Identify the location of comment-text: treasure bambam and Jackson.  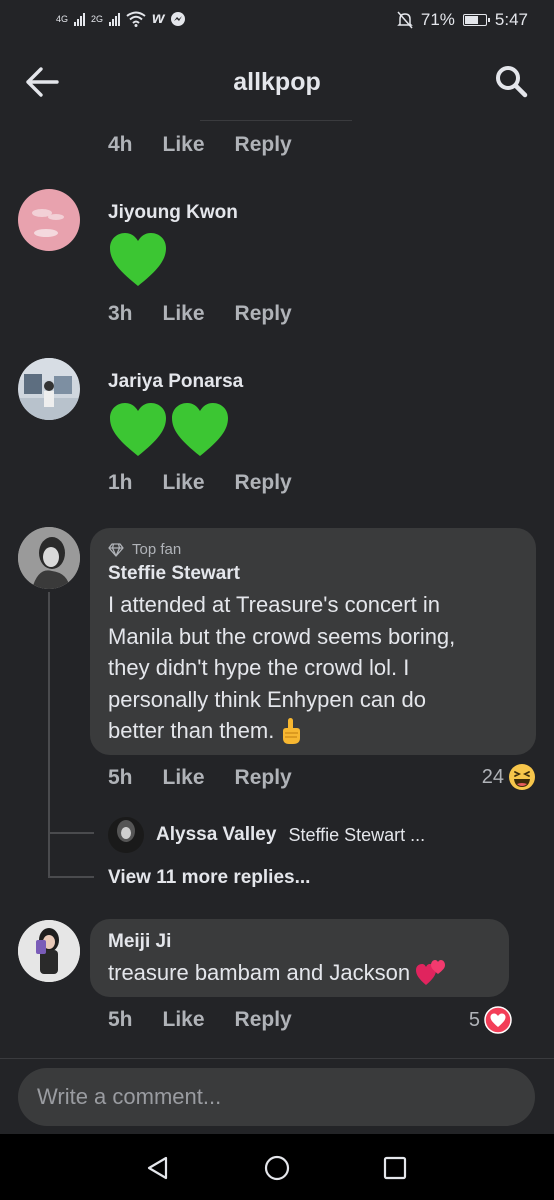
(277, 973).